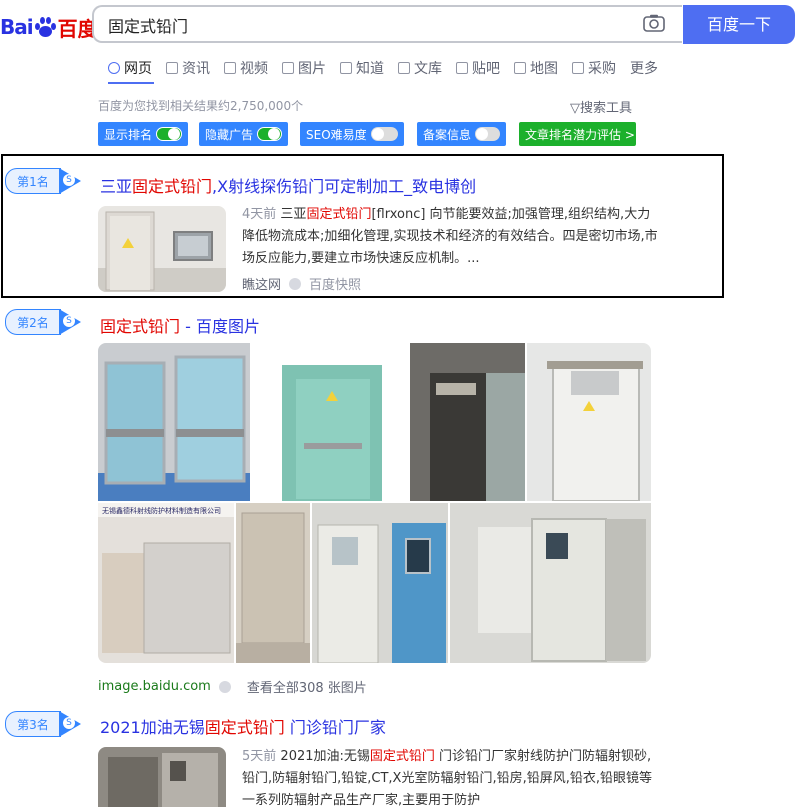 The height and width of the screenshot is (812, 800). What do you see at coordinates (128, 134) in the screenshot?
I see `show-rank-label: 显示排名` at bounding box center [128, 134].